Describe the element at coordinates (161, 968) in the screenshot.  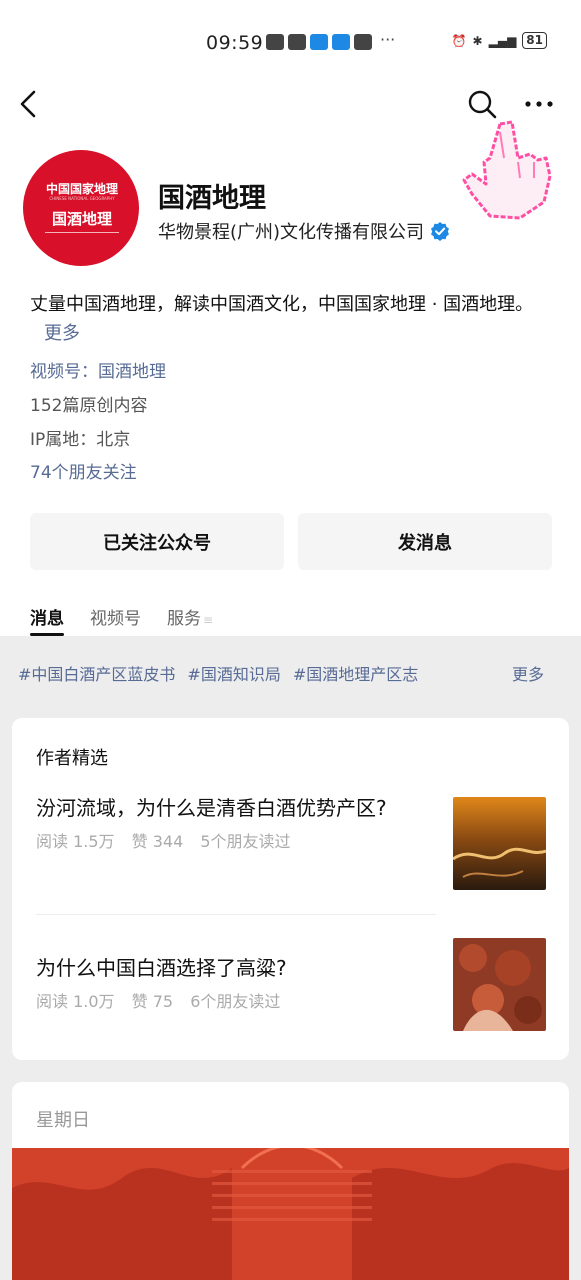
I see `article-title: 为什么中国白酒选择了高粱?` at that location.